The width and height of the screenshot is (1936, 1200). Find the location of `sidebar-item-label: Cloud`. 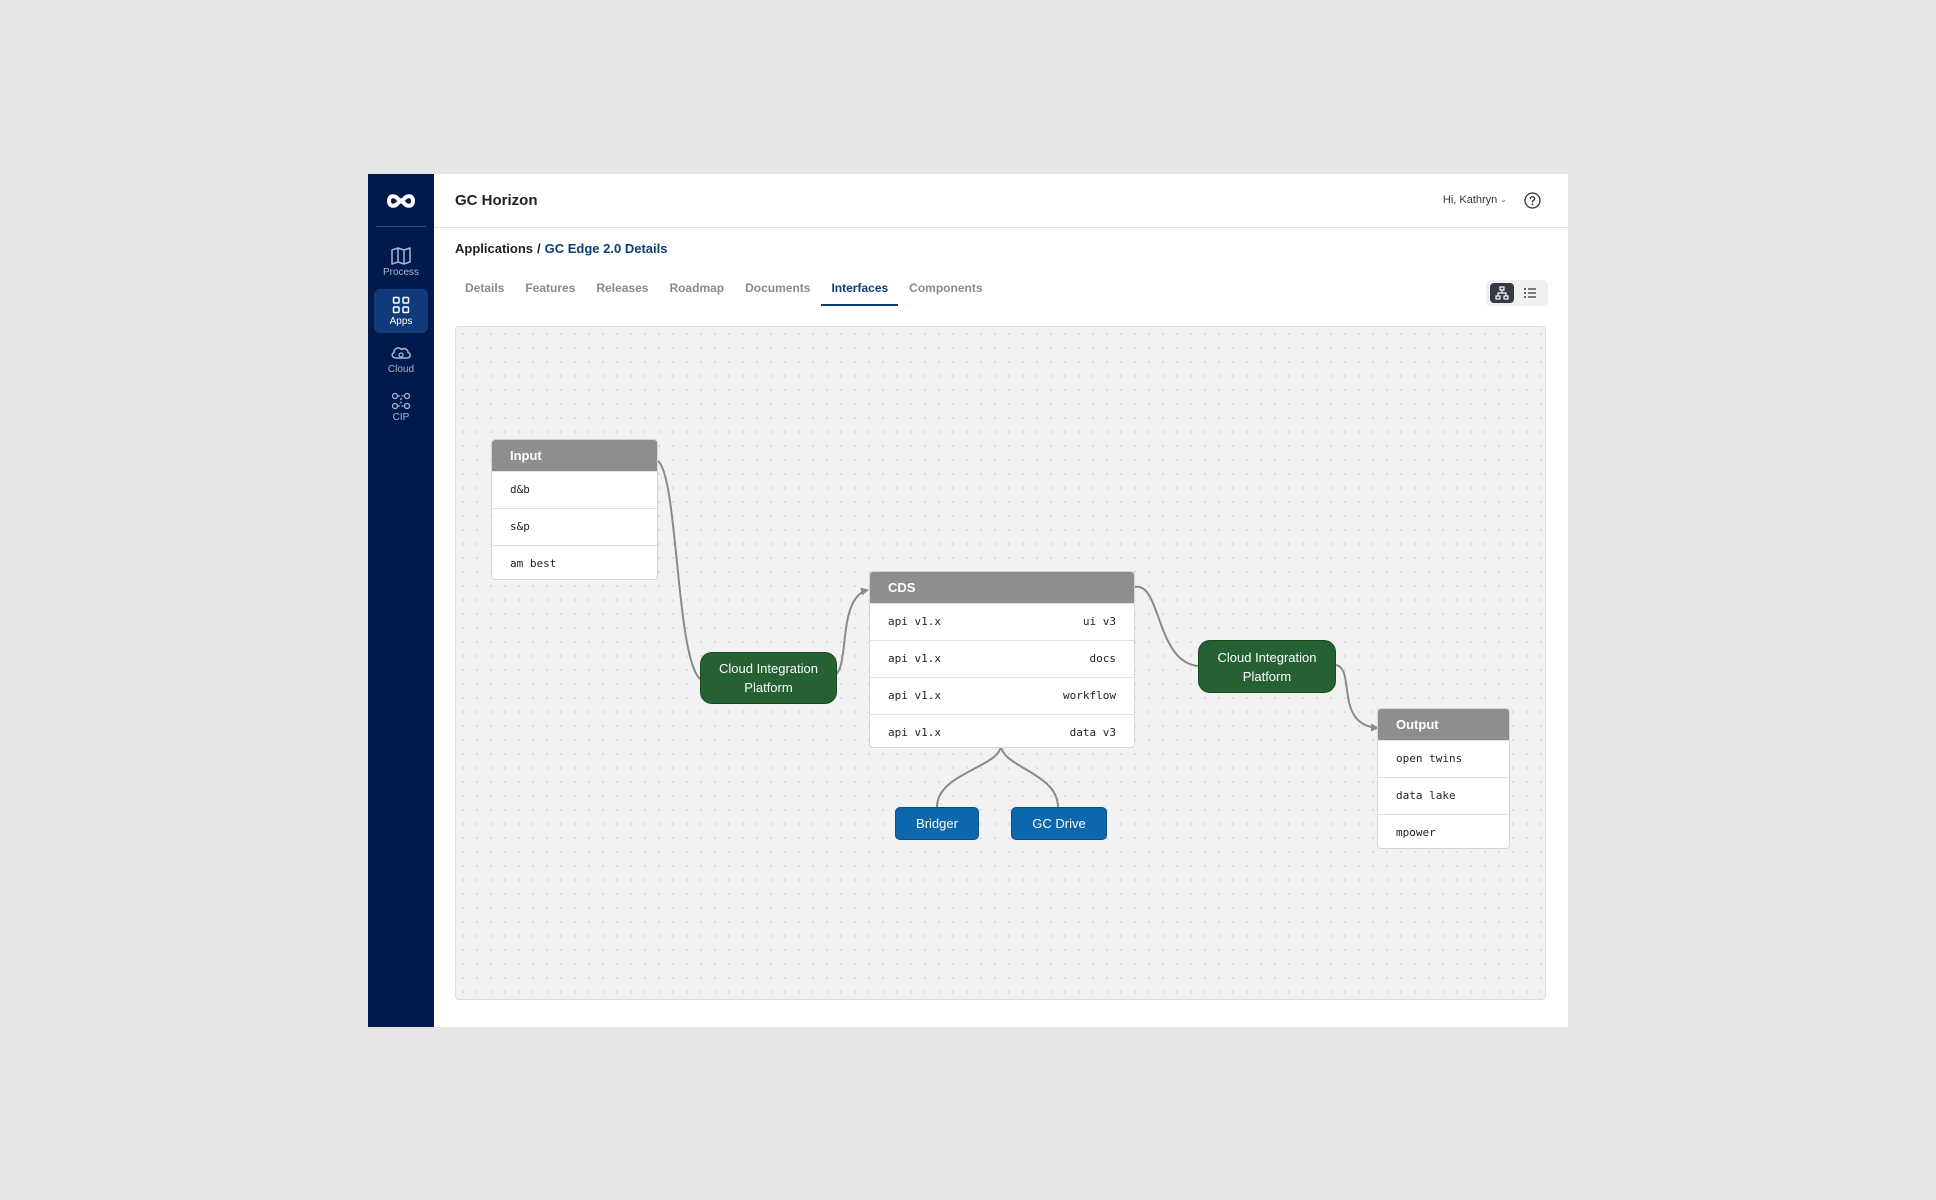

sidebar-item-label: Cloud is located at coordinates (401, 369).